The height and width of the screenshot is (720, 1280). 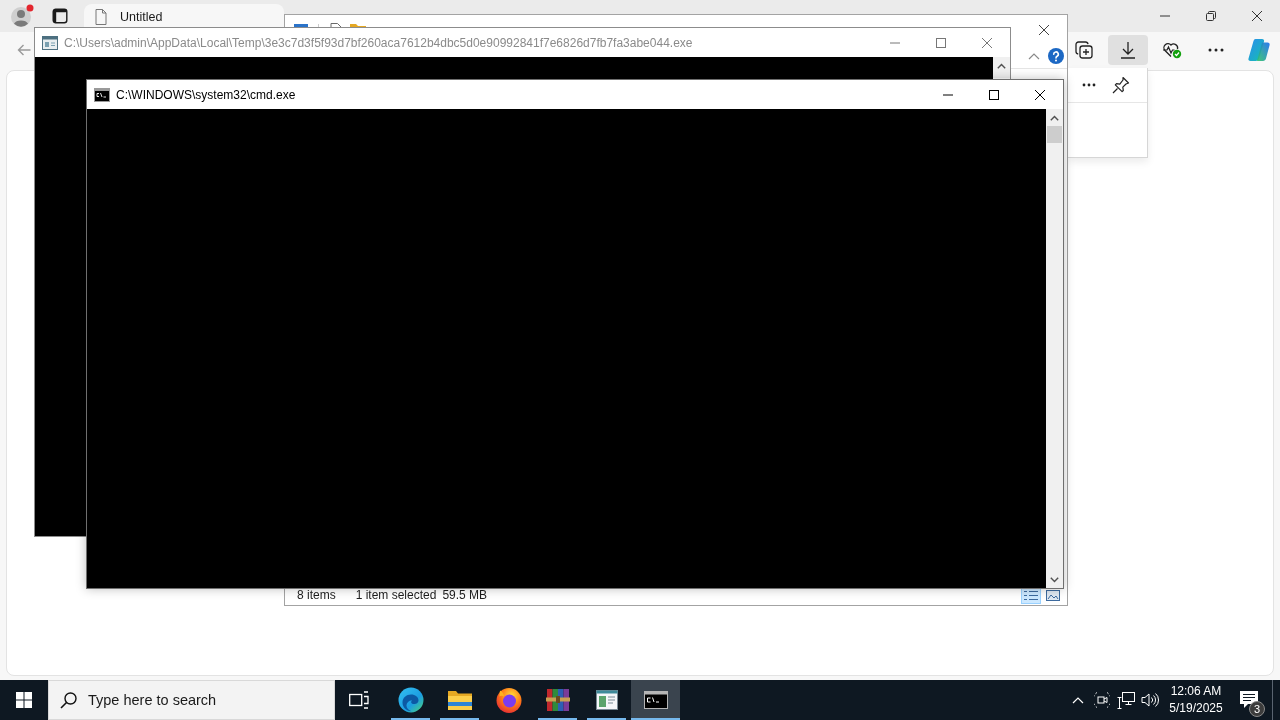 I want to click on window-form-icon, so click(x=606, y=700).